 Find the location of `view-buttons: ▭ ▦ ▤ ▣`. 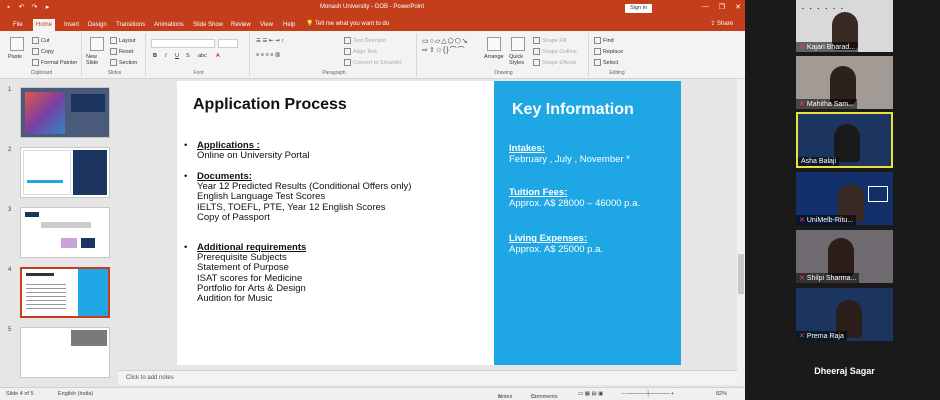

view-buttons: ▭ ▦ ▤ ▣ is located at coordinates (590, 394).